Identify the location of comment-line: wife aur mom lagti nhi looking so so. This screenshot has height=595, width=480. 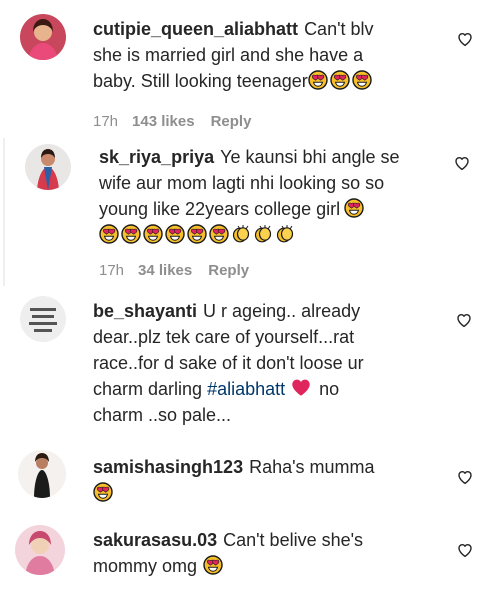
(242, 183).